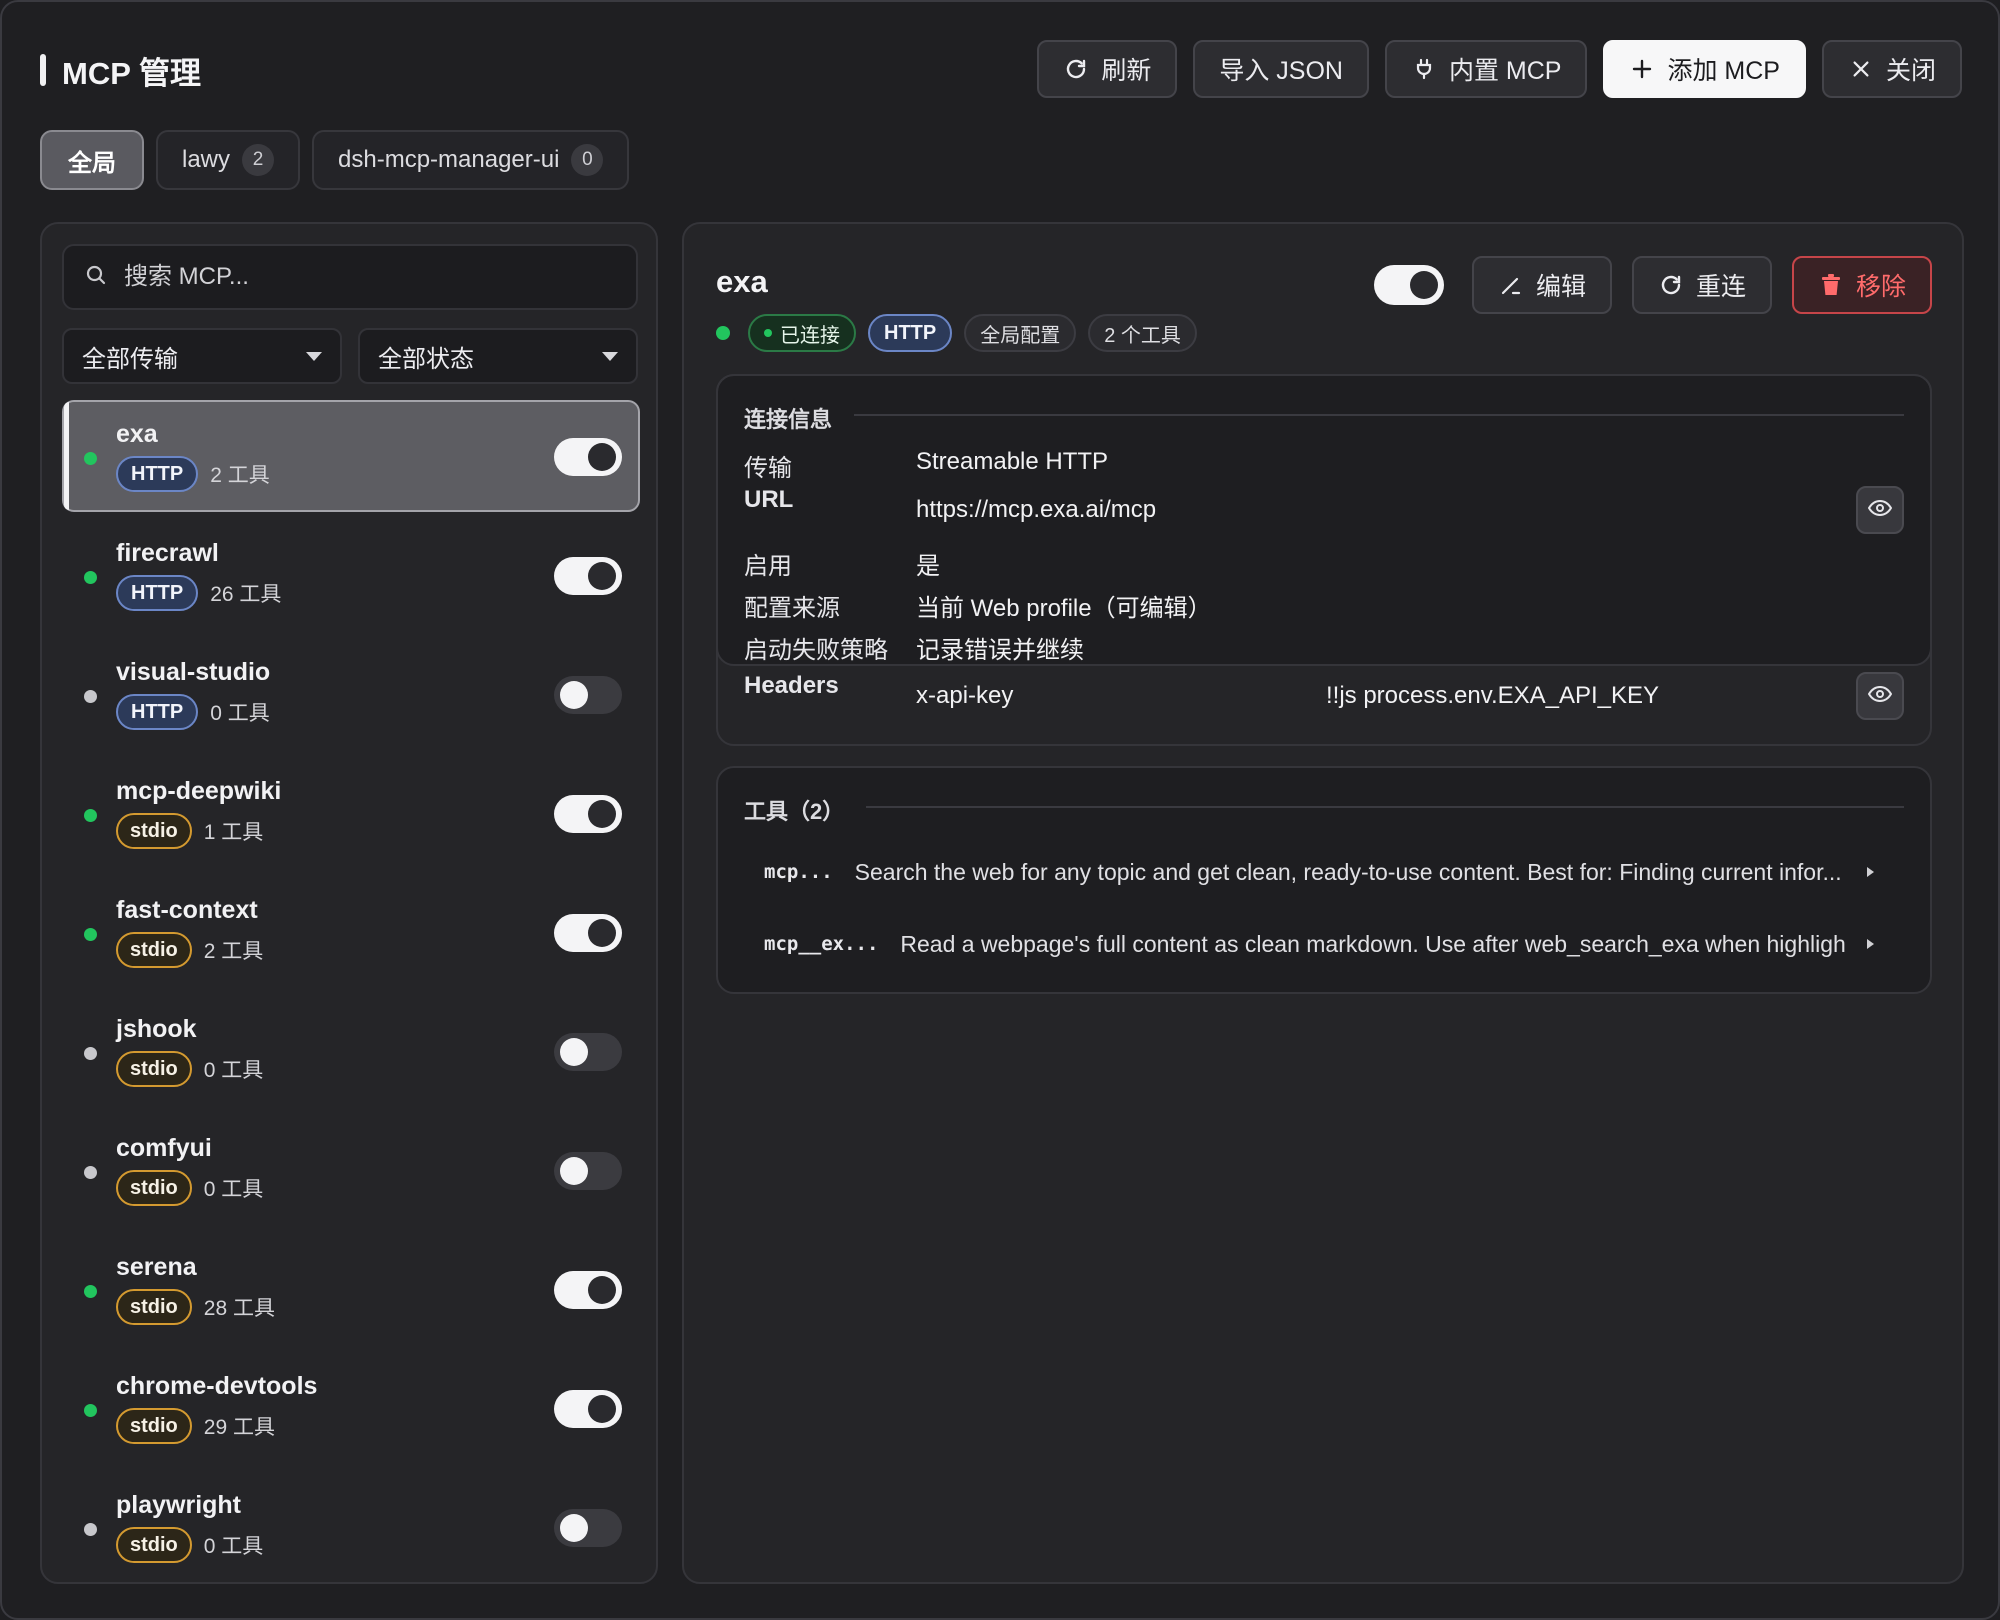 This screenshot has height=1620, width=2000. I want to click on detail-actions: 编辑 重连 移除, so click(1652, 285).